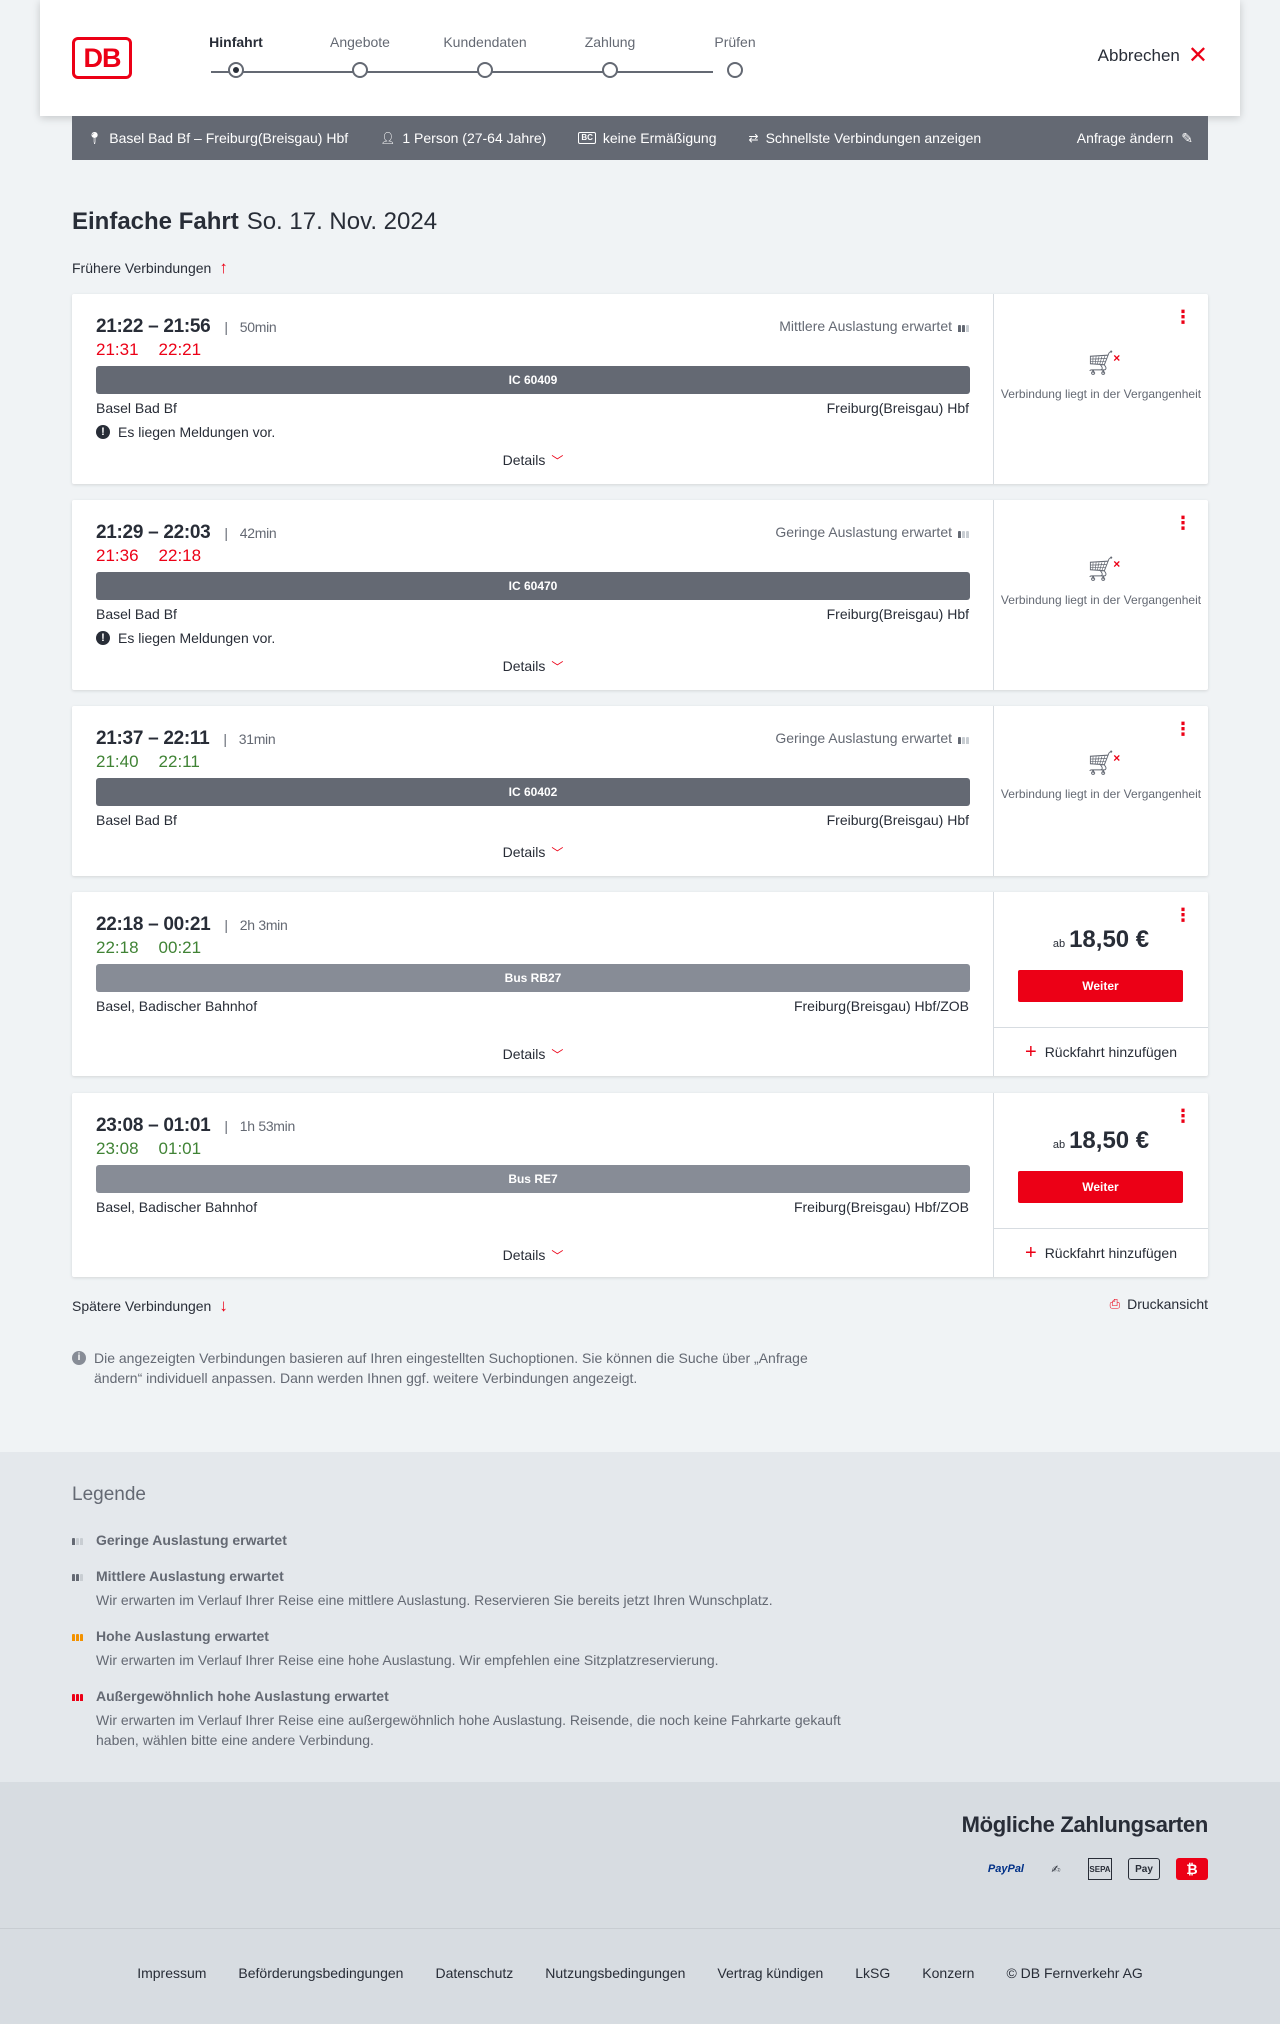 The width and height of the screenshot is (1280, 2024). What do you see at coordinates (1098, 1869) in the screenshot?
I see `payment-icons: PayPal ✍︎ SEPA Pay ₿` at bounding box center [1098, 1869].